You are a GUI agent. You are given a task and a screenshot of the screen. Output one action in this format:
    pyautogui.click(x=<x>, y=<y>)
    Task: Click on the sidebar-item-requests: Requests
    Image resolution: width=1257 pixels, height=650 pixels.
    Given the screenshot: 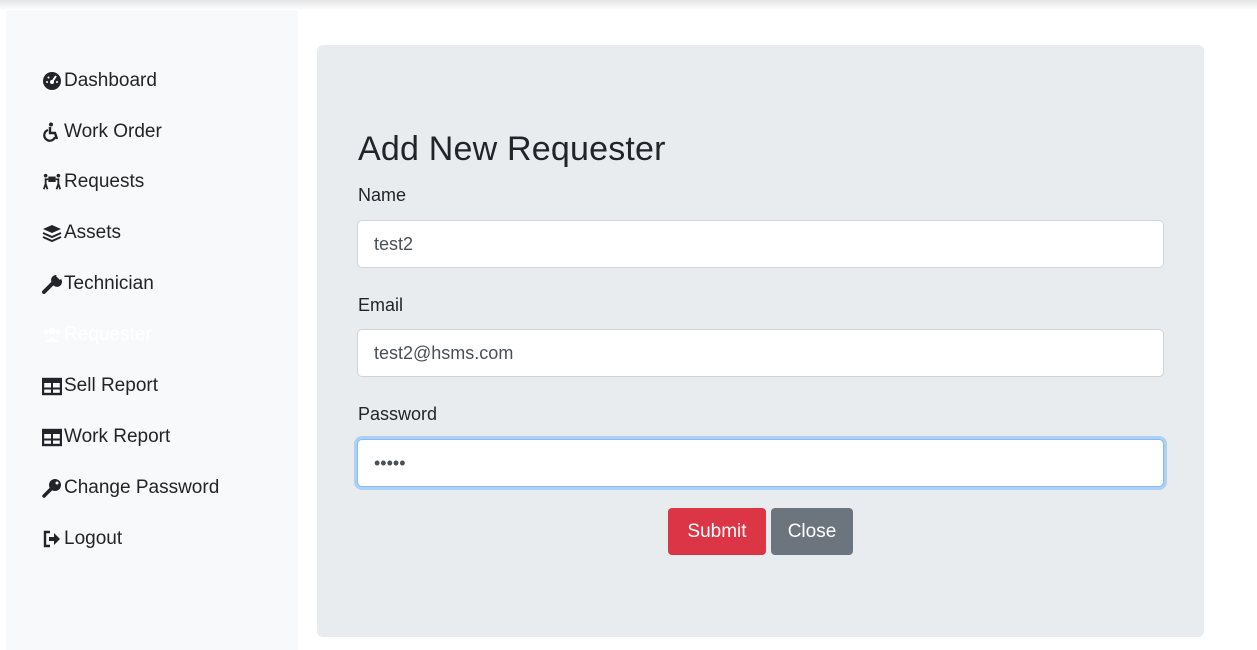 What is the action you would take?
    pyautogui.click(x=93, y=182)
    